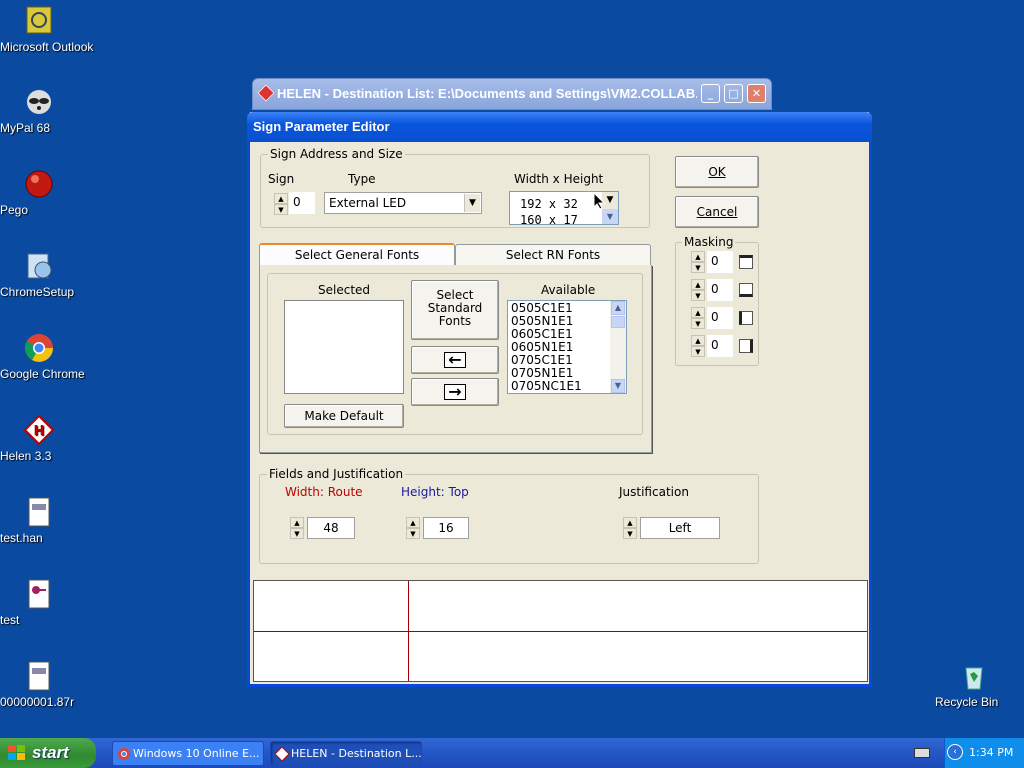  Describe the element at coordinates (680, 528) in the screenshot. I see `justification-field: Left` at that location.